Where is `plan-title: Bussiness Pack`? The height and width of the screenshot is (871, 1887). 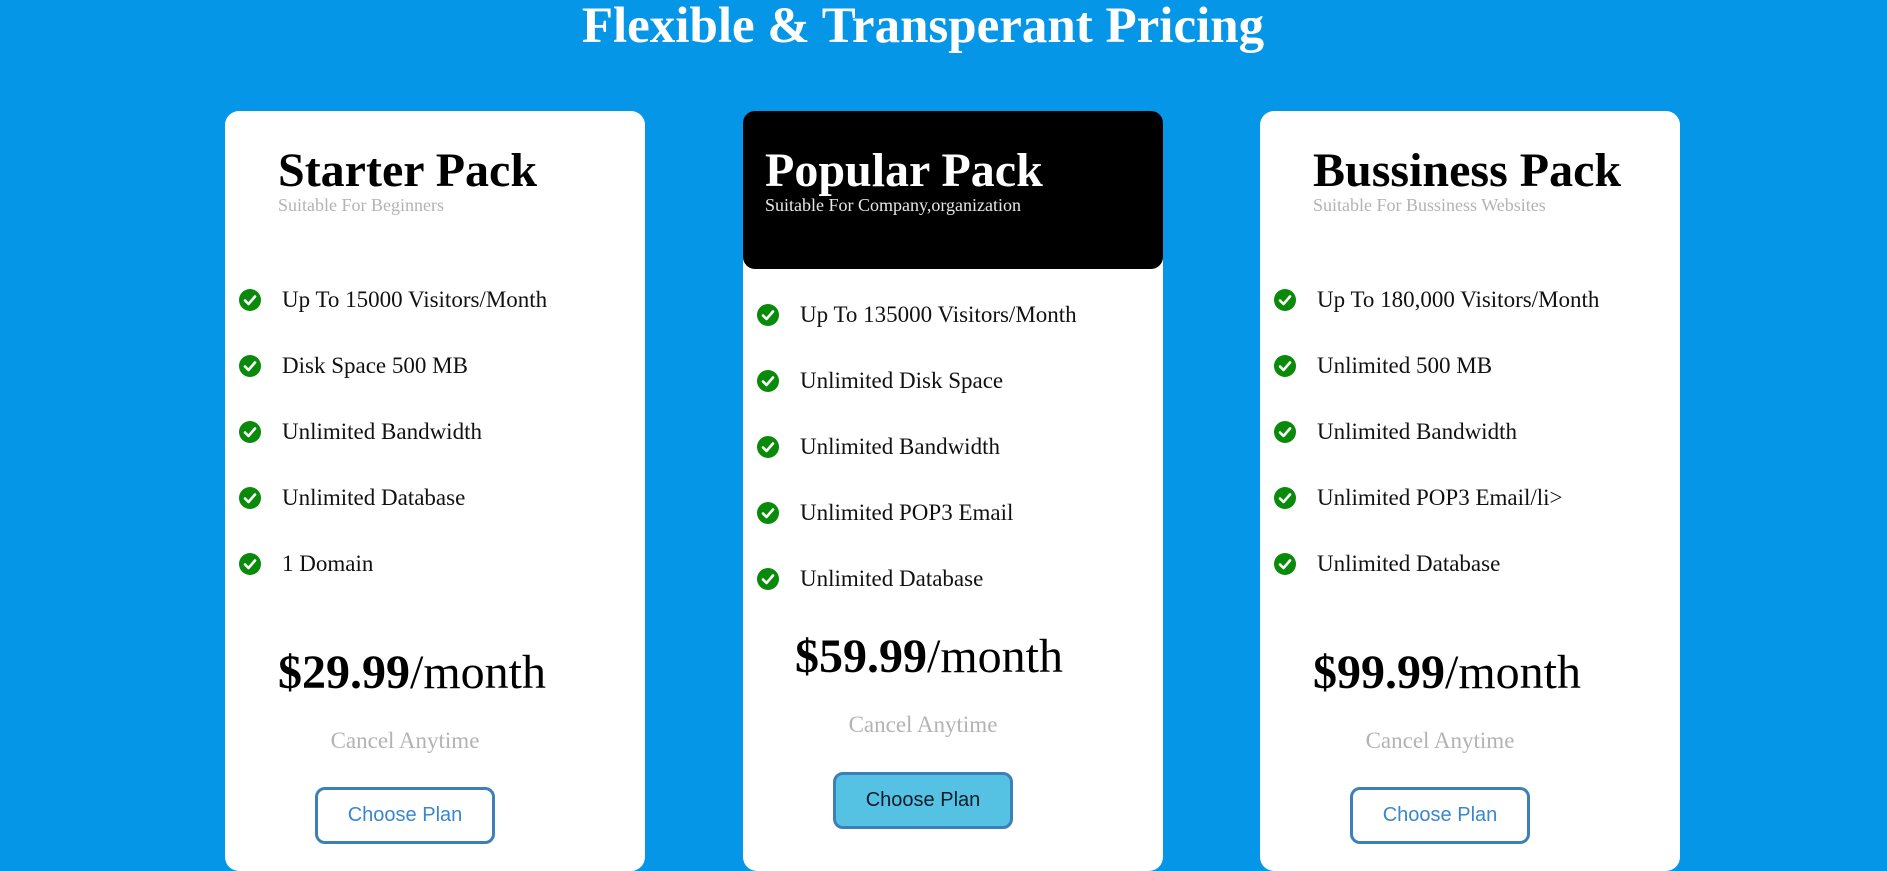
plan-title: Bussiness Pack is located at coordinates (1467, 170).